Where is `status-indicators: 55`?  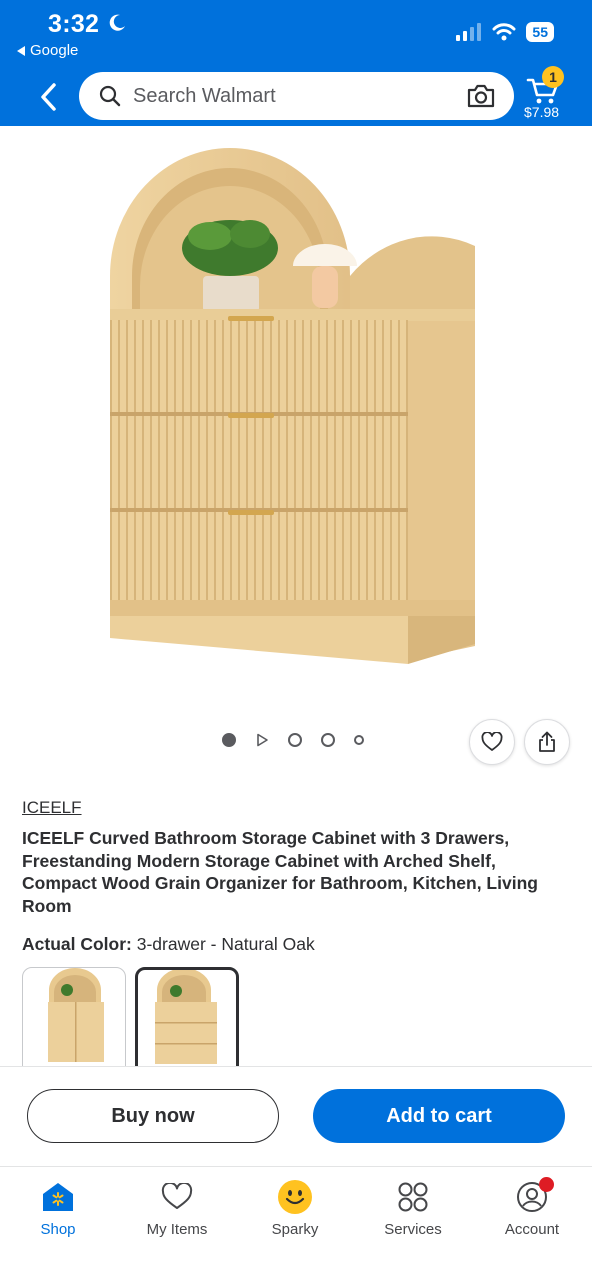
status-indicators: 55 is located at coordinates (505, 32).